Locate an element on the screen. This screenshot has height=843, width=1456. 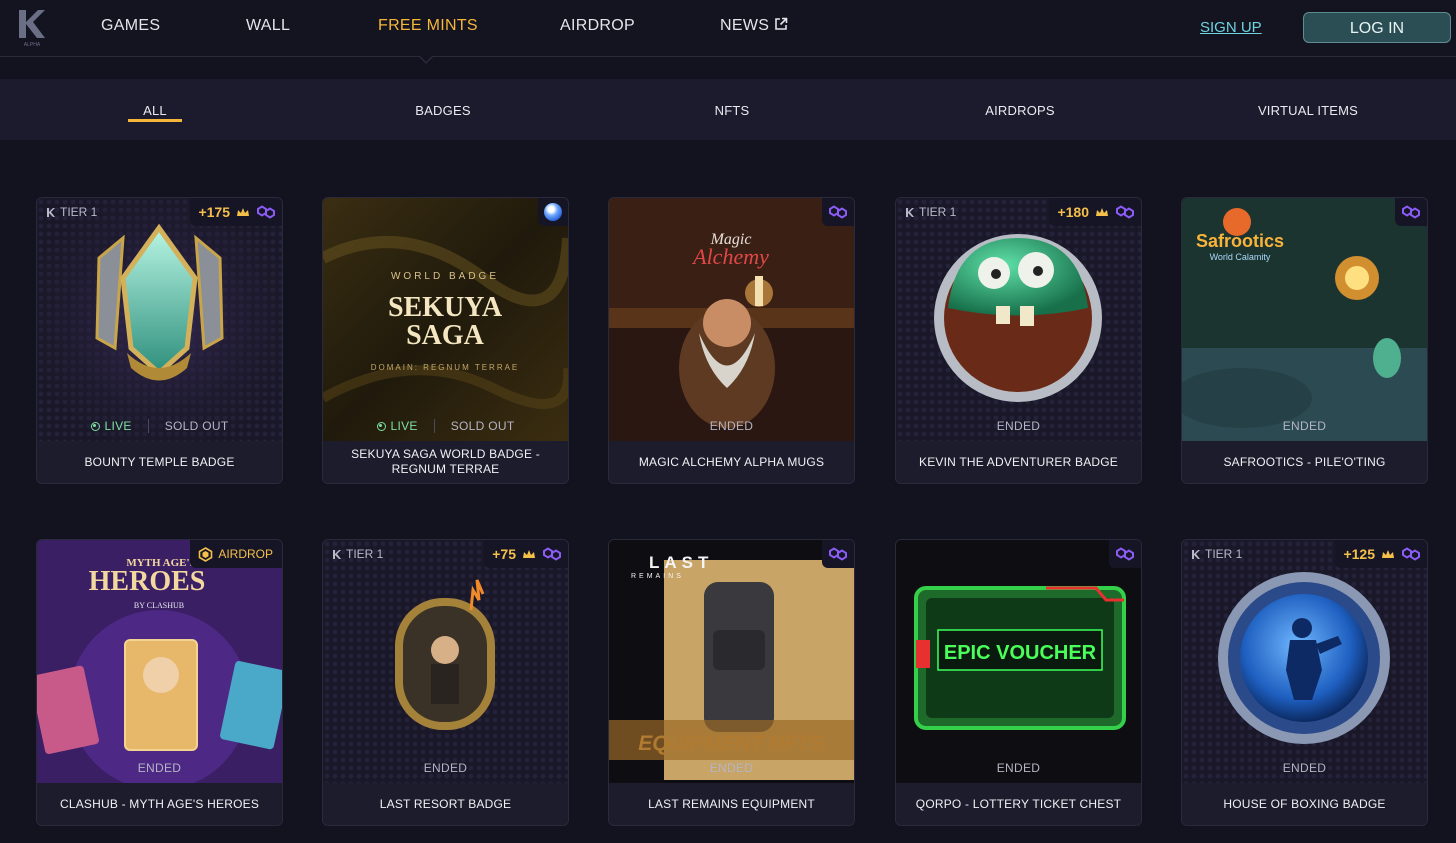
points-value: +180 is located at coordinates (1073, 212).